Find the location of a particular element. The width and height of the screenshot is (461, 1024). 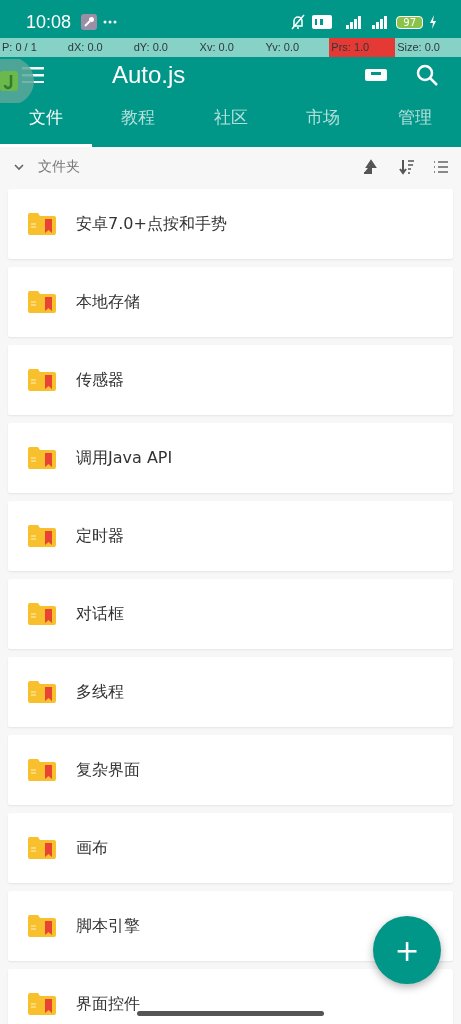

section-title: 文件夹 is located at coordinates (59, 167).